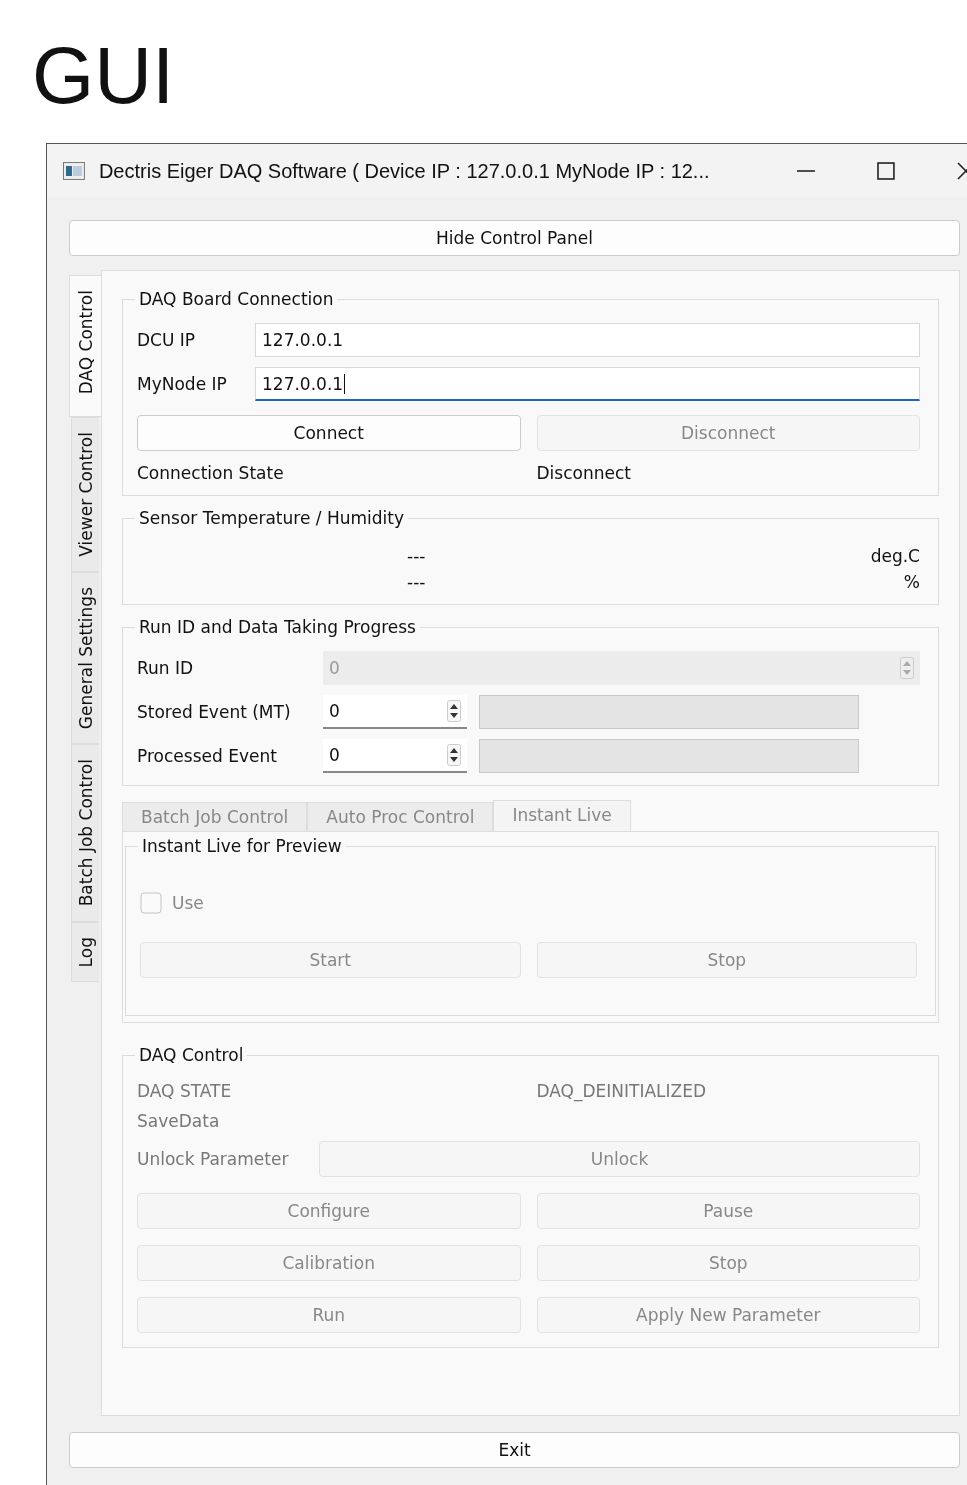 This screenshot has height=1485, width=967. What do you see at coordinates (85, 833) in the screenshot?
I see `side-tab: Batch Job Control` at bounding box center [85, 833].